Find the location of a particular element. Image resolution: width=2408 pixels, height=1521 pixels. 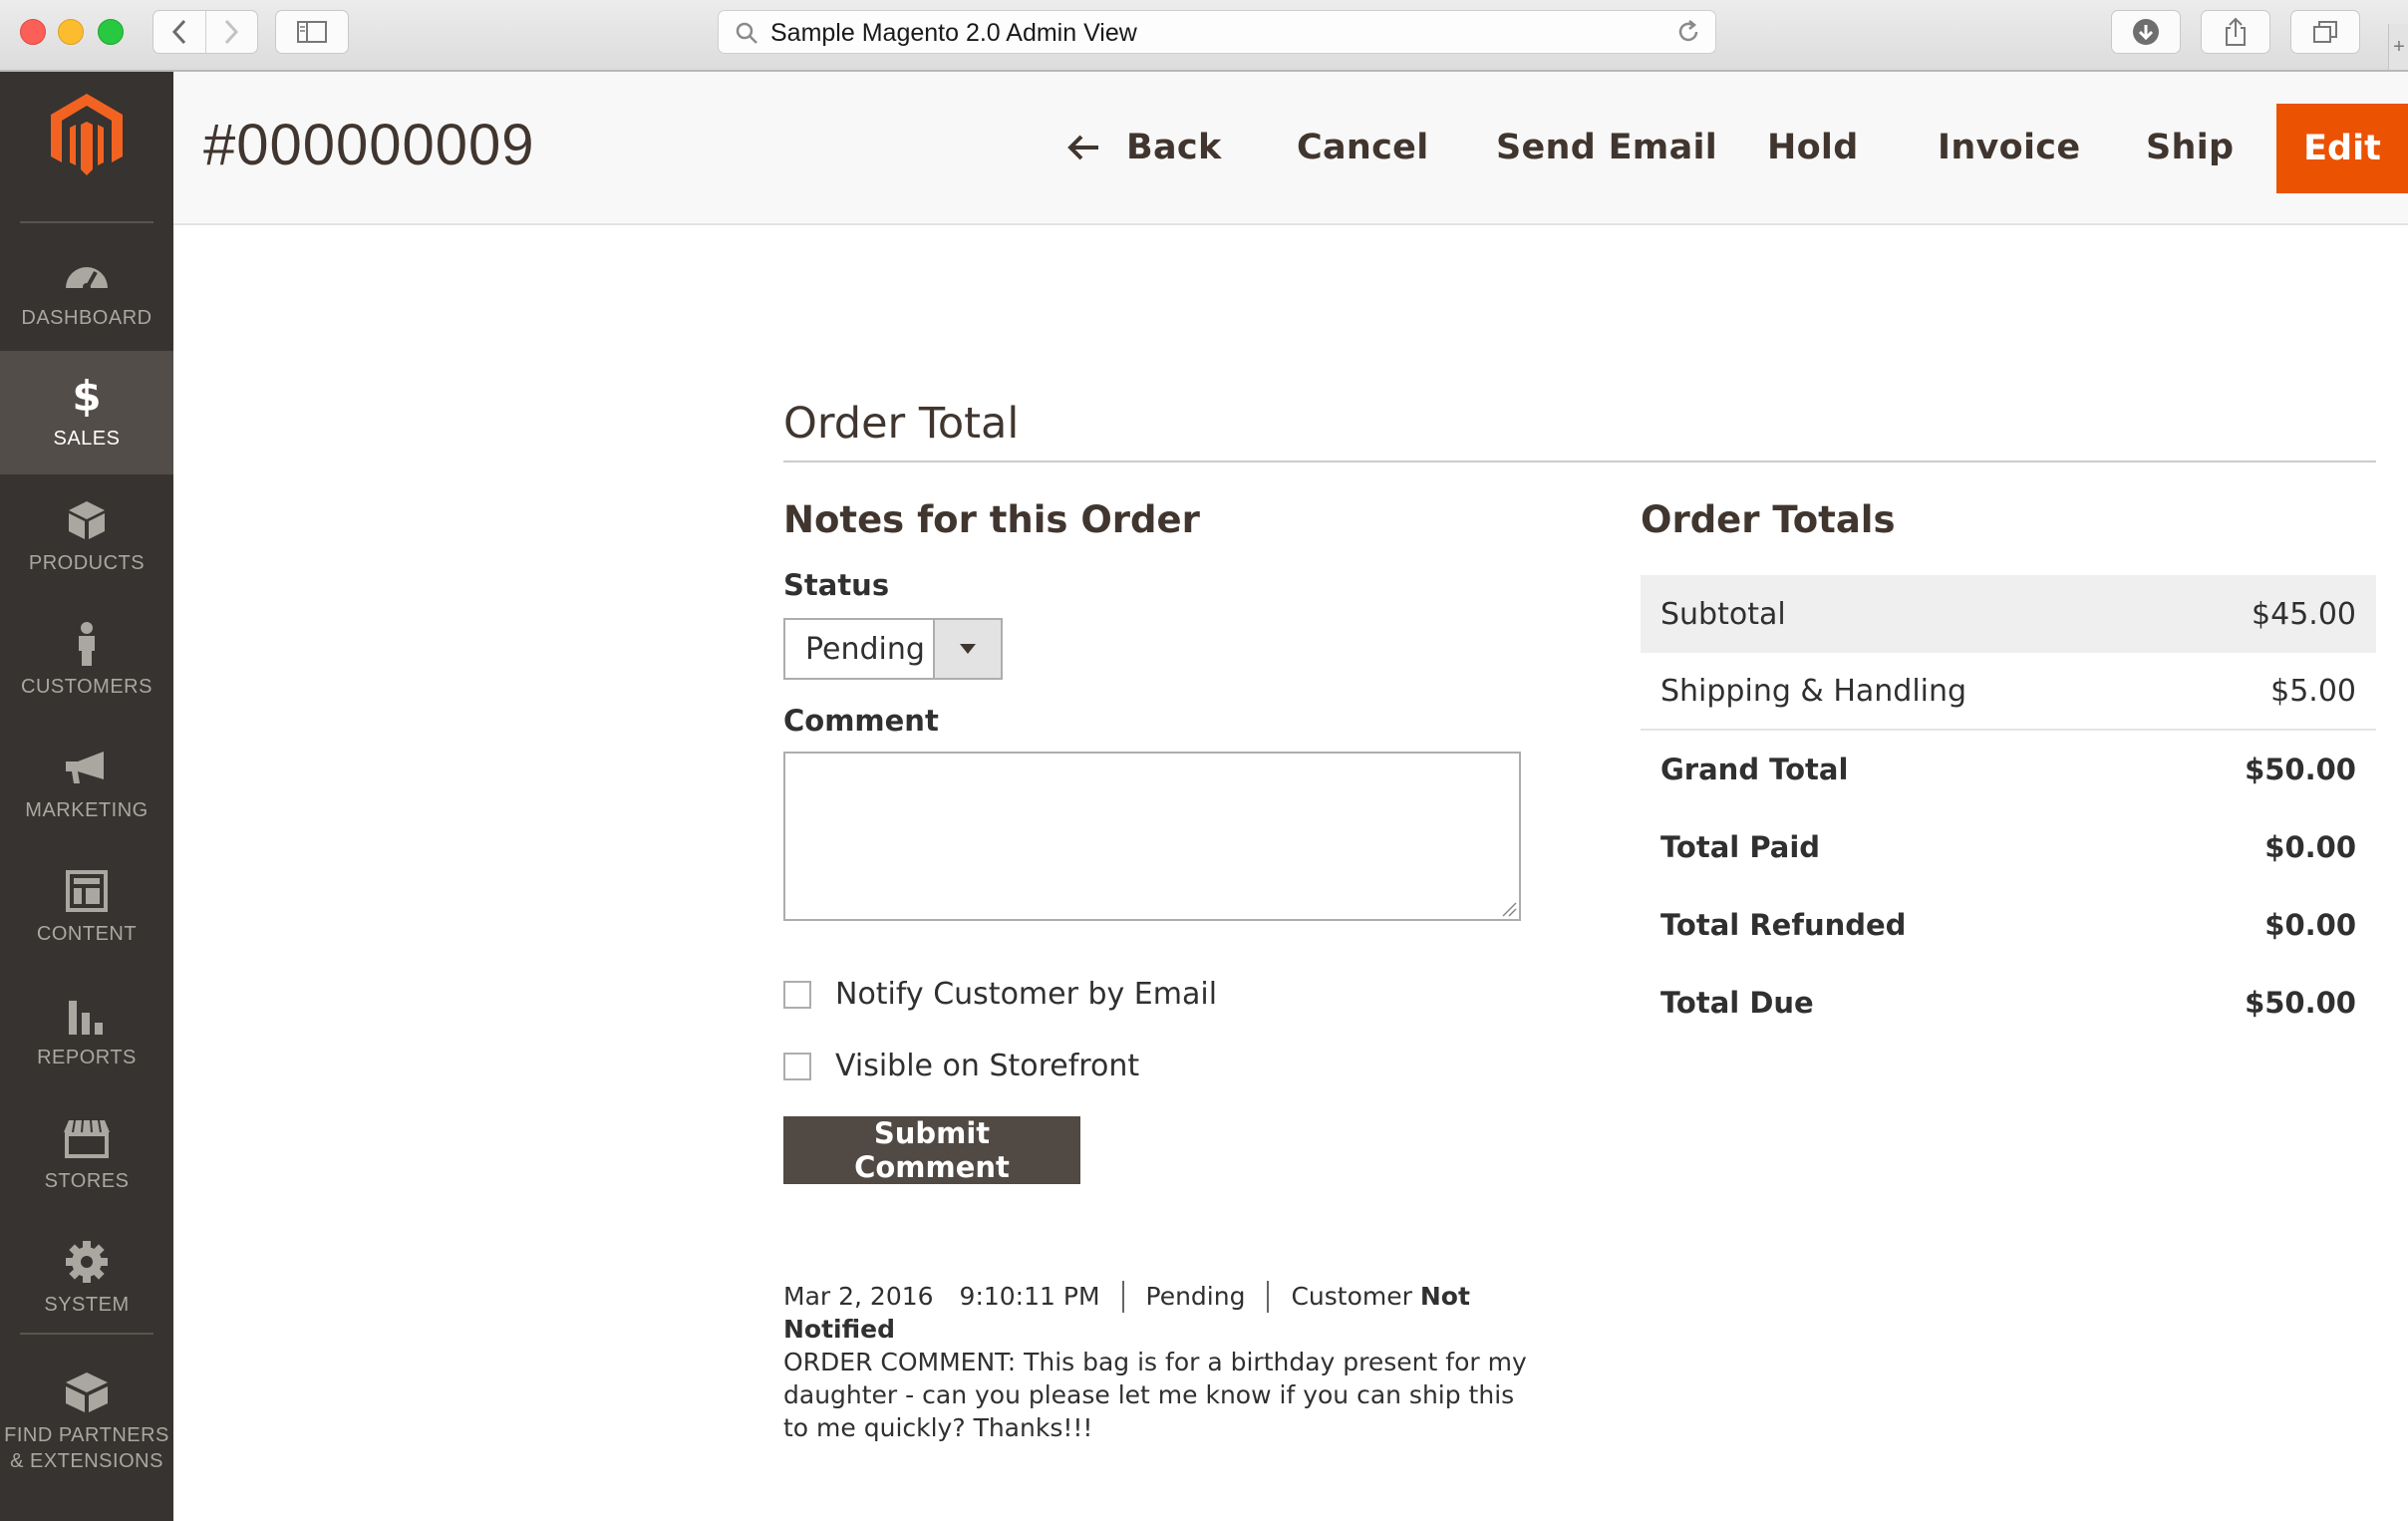

sidebar-item-sales: $ SALES is located at coordinates (86, 413).